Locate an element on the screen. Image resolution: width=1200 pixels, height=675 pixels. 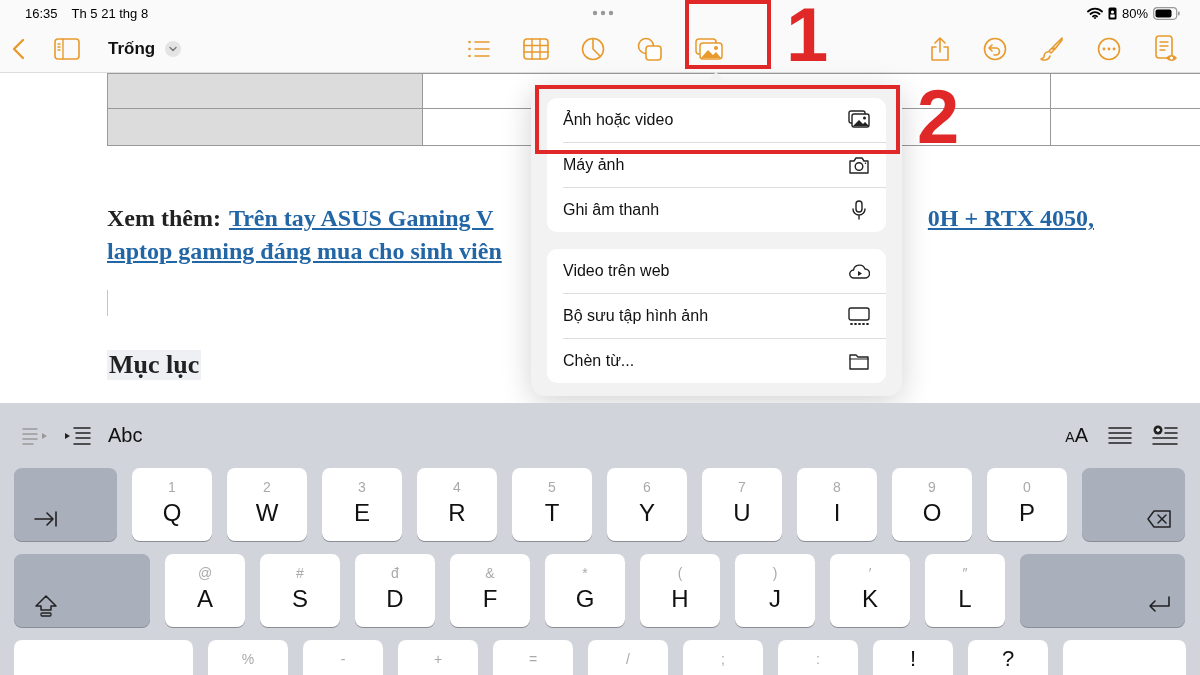
wifi-icon is located at coordinates (1094, 13).